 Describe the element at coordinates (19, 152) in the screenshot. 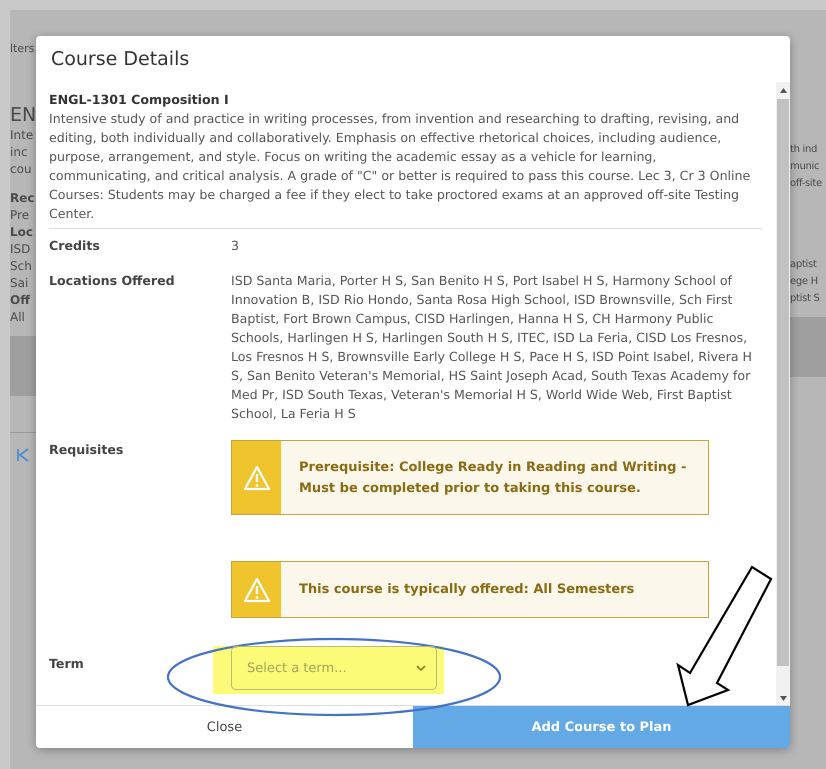

I see `description-text: inc` at that location.